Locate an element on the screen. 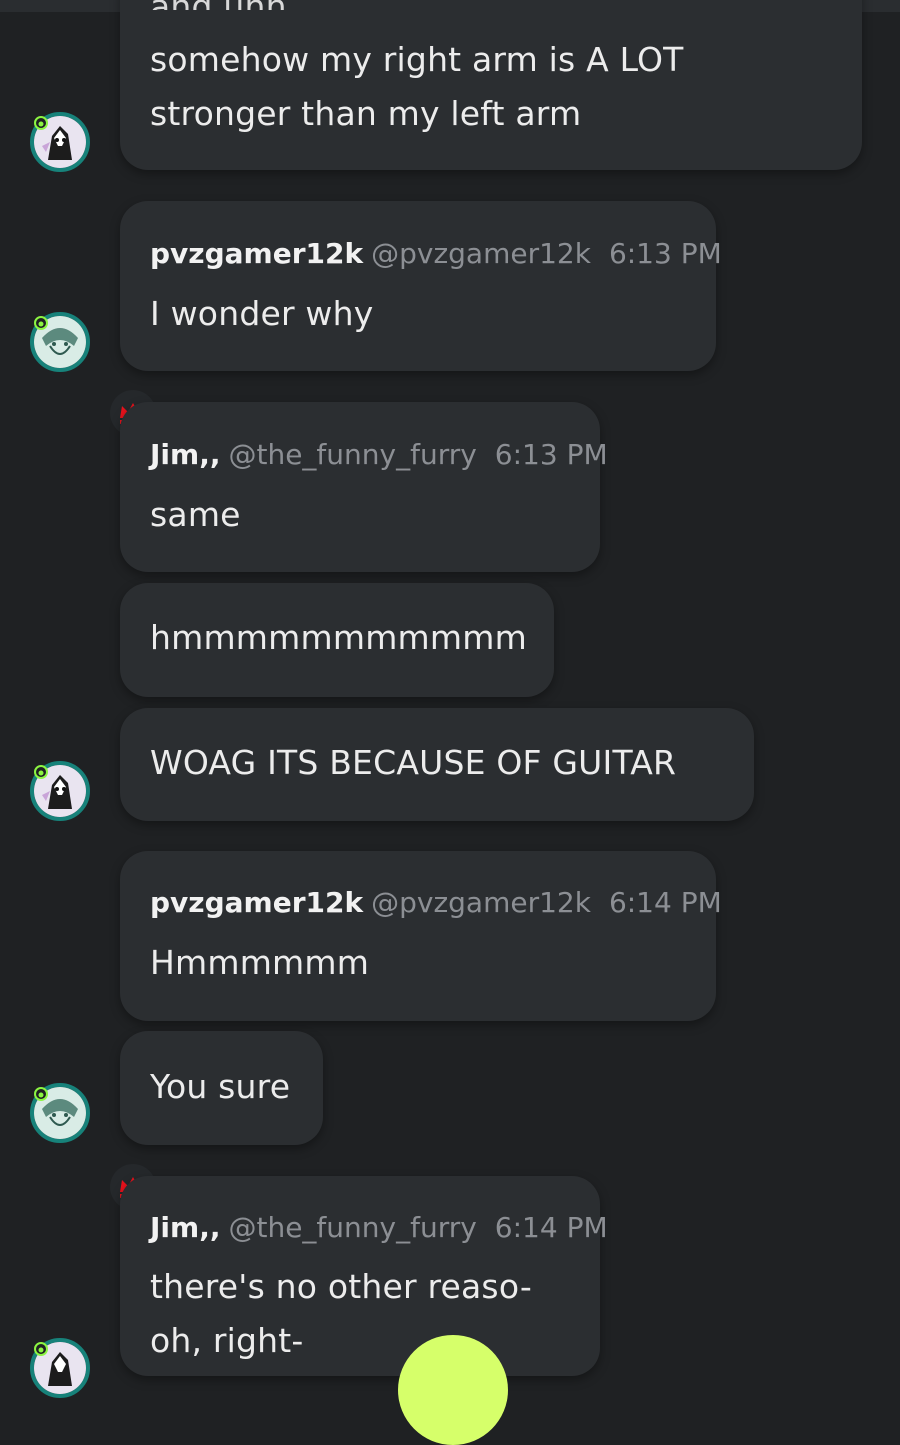 This screenshot has height=1445, width=900. message-text: You sure is located at coordinates (220, 1086).